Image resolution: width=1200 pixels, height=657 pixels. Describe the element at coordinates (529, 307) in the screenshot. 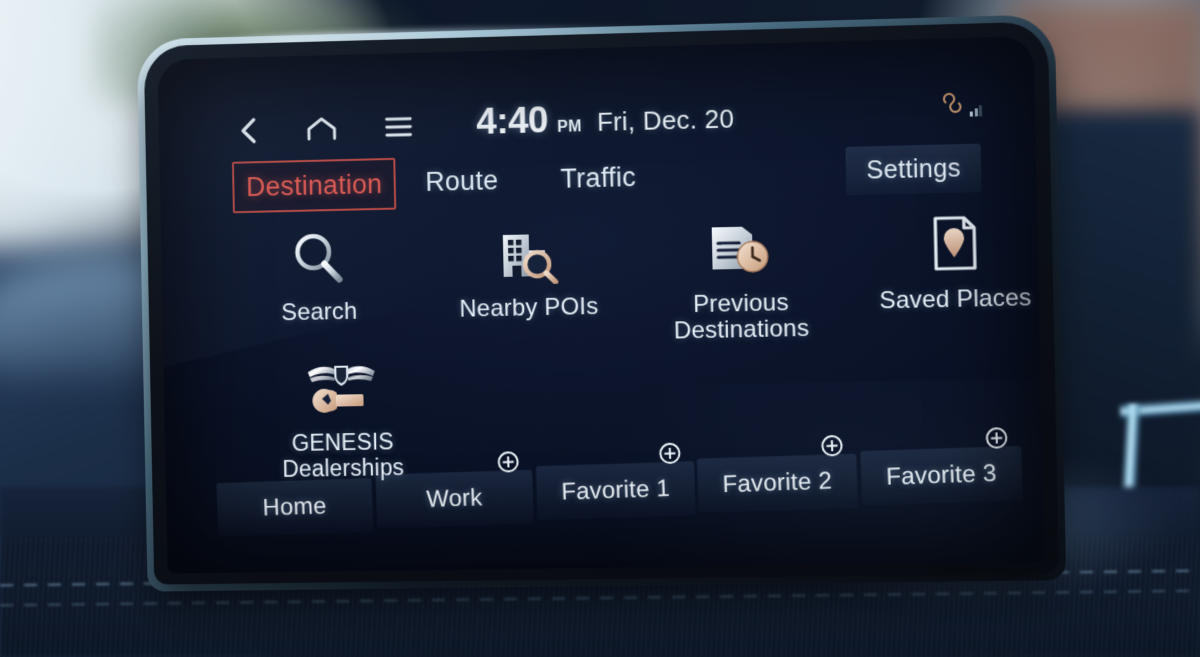

I see `menu-label-nearby-pois: Nearby POIs` at that location.